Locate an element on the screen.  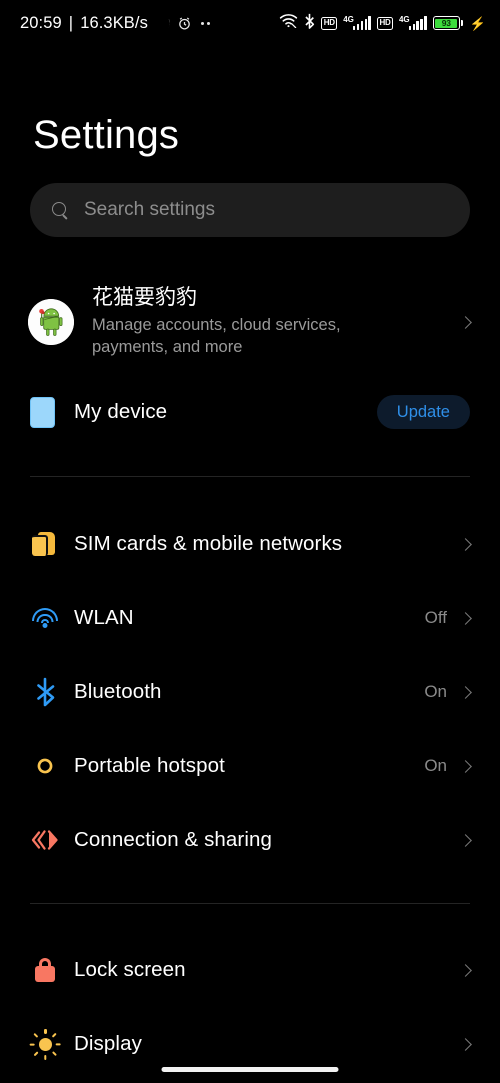
sim-cards-row: SIM cards & mobile networks is located at coordinates (250, 544).